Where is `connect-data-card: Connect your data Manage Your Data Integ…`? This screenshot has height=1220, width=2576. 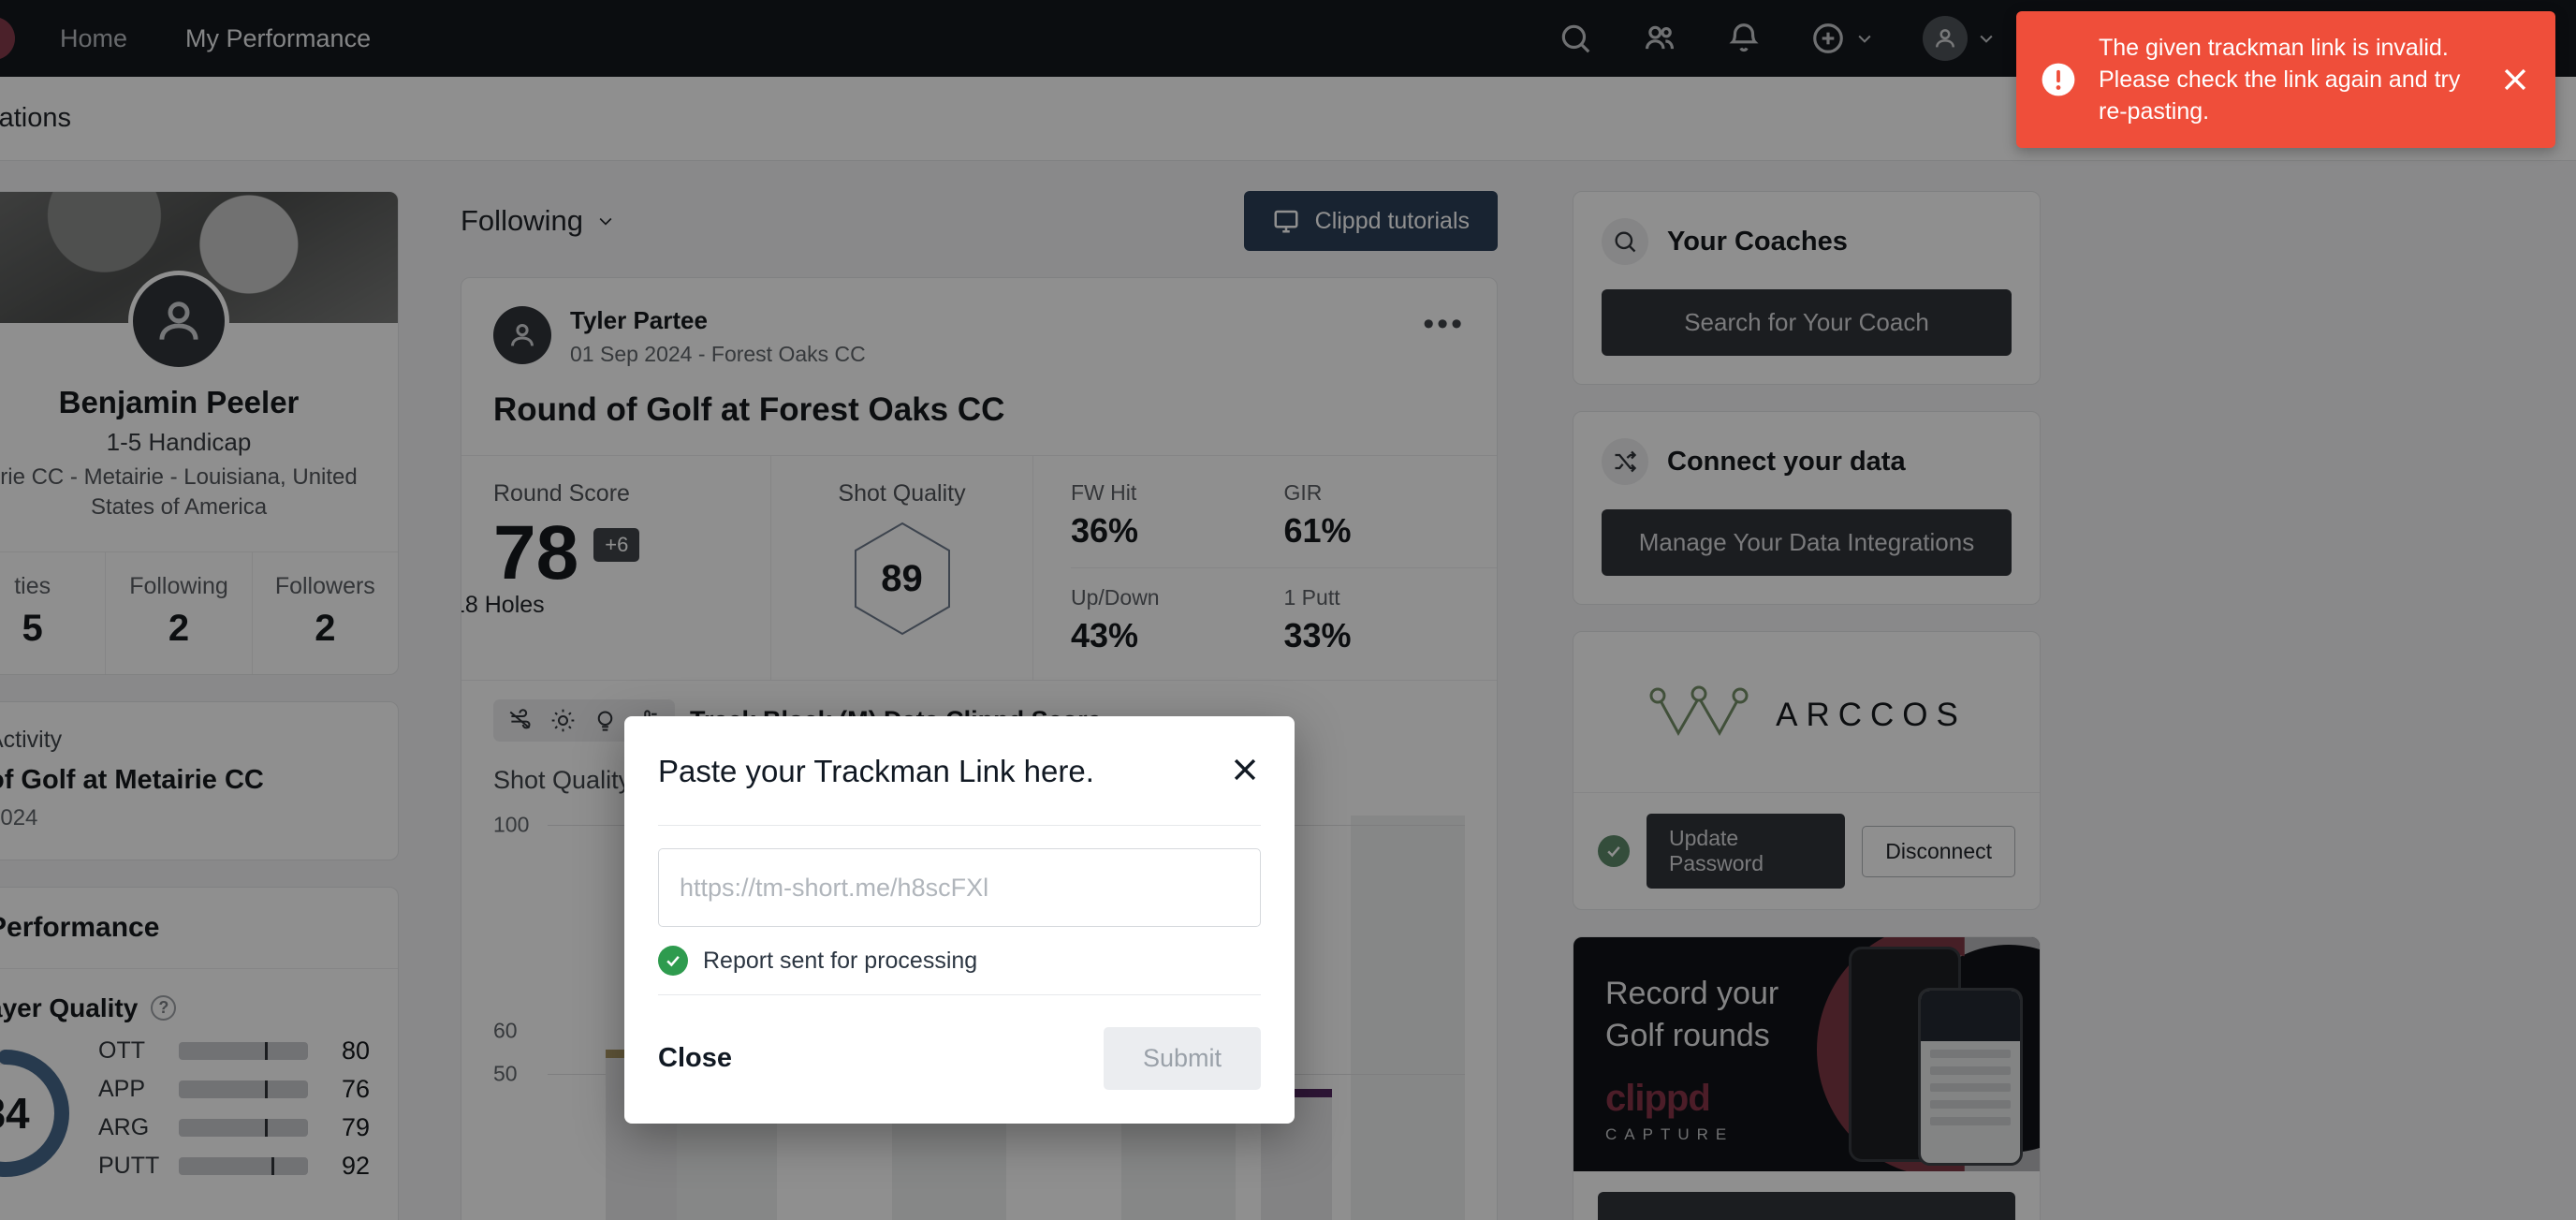 connect-data-card: Connect your data Manage Your Data Integ… is located at coordinates (1807, 508).